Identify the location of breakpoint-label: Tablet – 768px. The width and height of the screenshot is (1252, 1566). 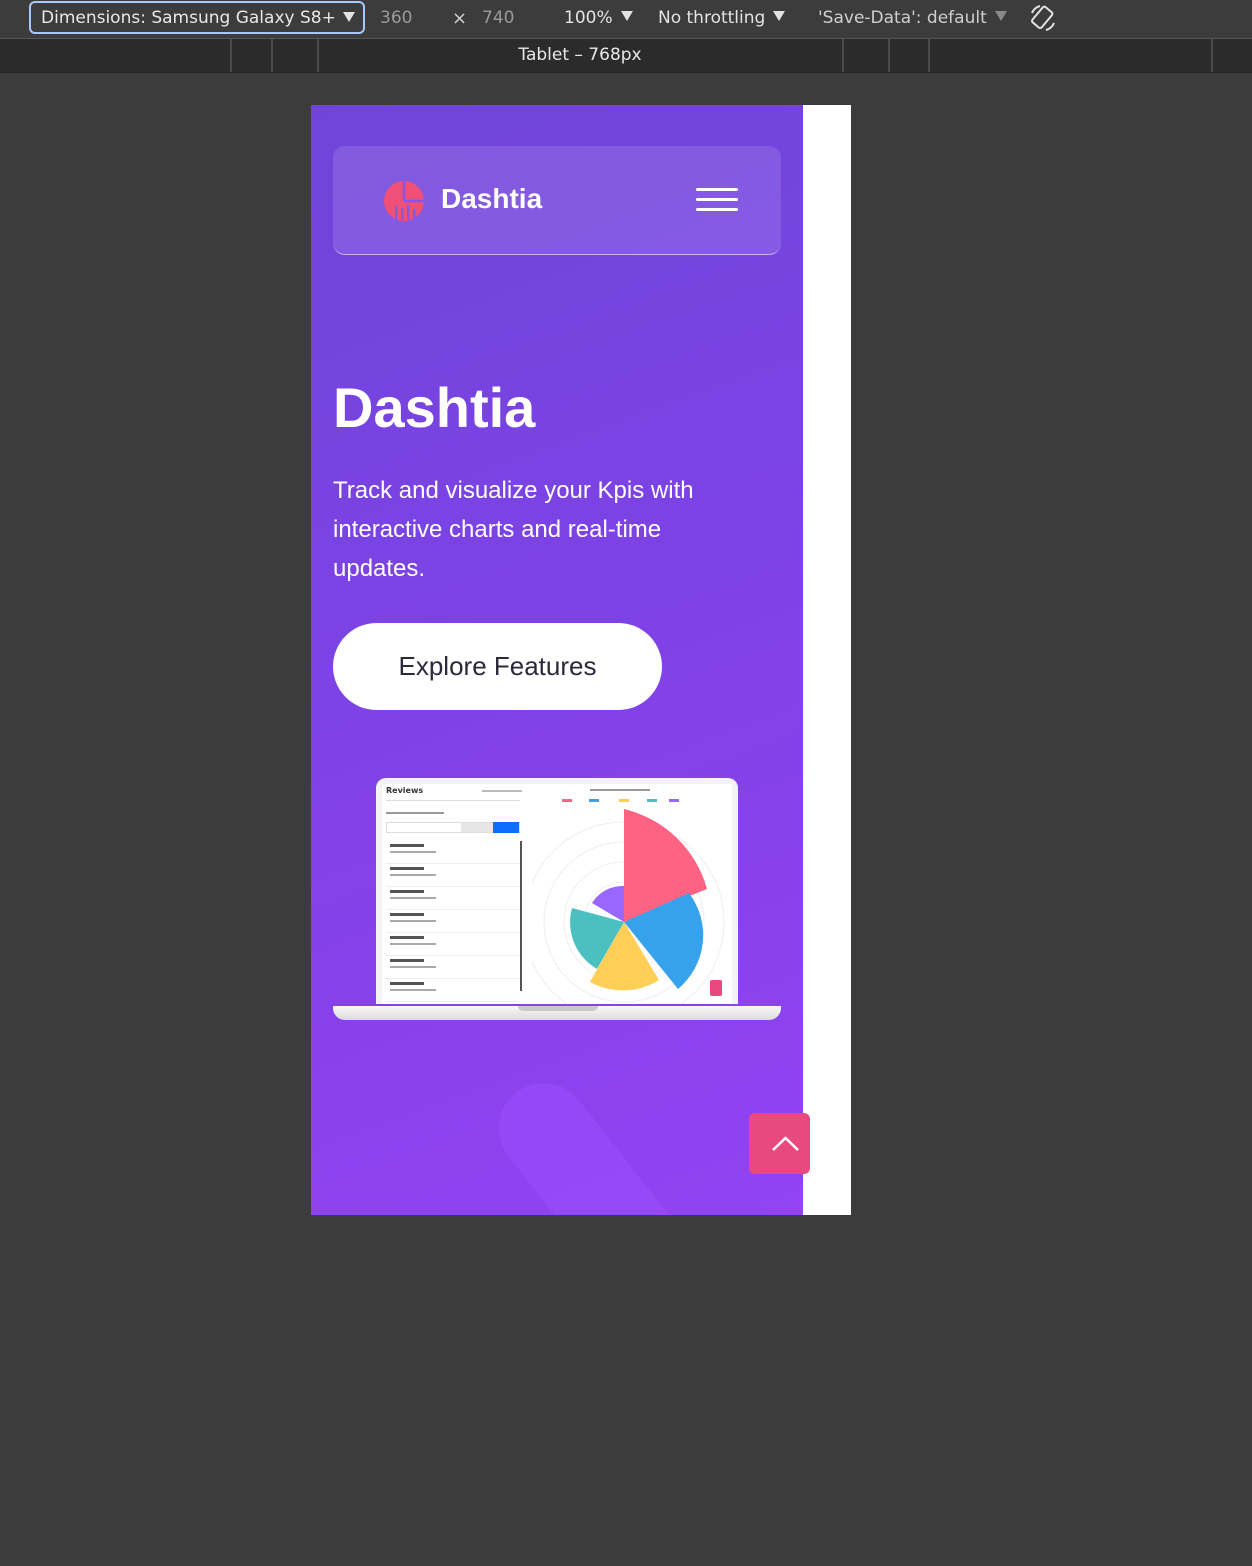
(580, 55).